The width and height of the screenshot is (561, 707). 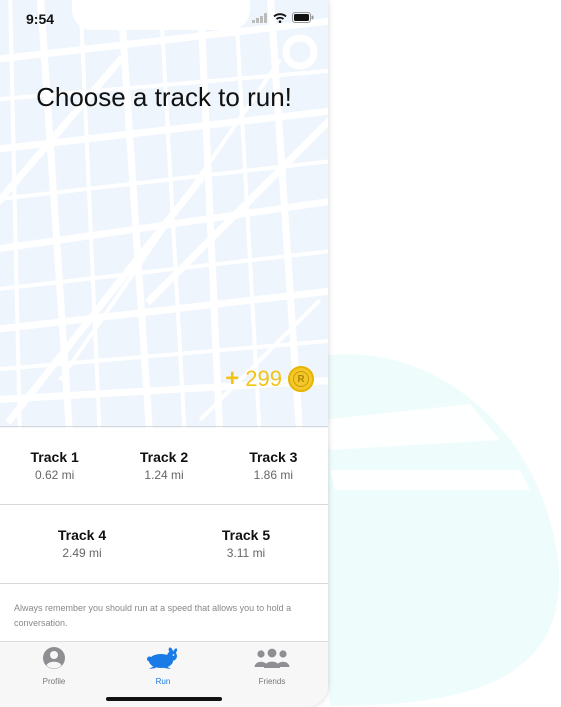 What do you see at coordinates (54, 658) in the screenshot?
I see `person-icon` at bounding box center [54, 658].